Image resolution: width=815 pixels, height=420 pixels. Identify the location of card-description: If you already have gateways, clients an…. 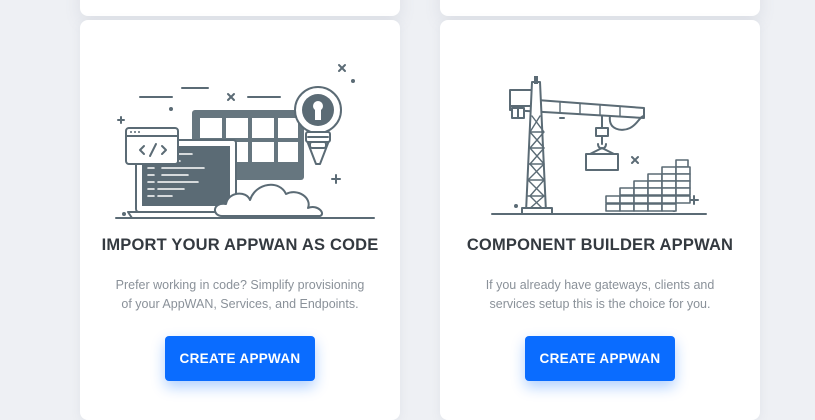
(600, 294).